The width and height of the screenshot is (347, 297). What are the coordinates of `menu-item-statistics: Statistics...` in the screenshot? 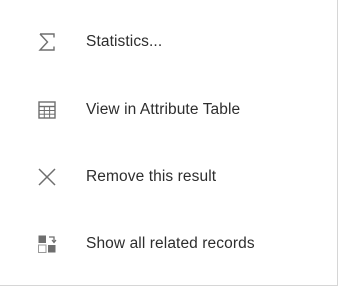 It's located at (168, 42).